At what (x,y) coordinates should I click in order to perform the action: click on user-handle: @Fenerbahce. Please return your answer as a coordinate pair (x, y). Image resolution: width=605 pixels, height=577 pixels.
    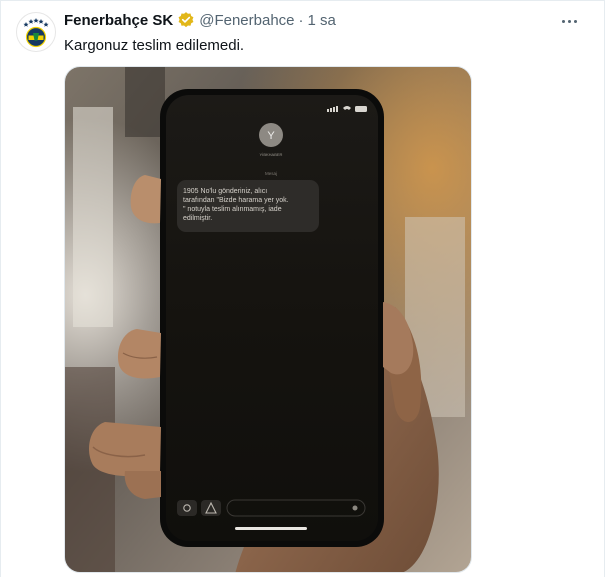
    Looking at the image, I should click on (246, 20).